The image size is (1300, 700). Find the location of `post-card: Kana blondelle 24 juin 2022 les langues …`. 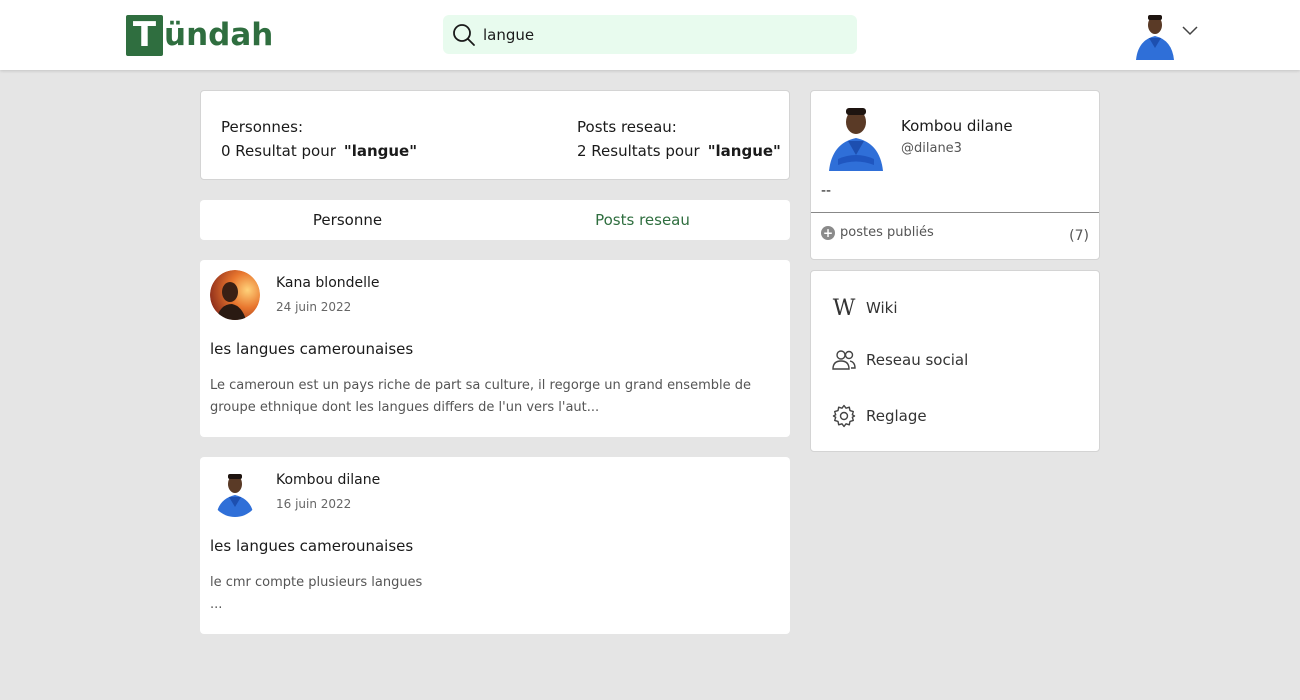

post-card: Kana blondelle 24 juin 2022 les langues … is located at coordinates (495, 348).